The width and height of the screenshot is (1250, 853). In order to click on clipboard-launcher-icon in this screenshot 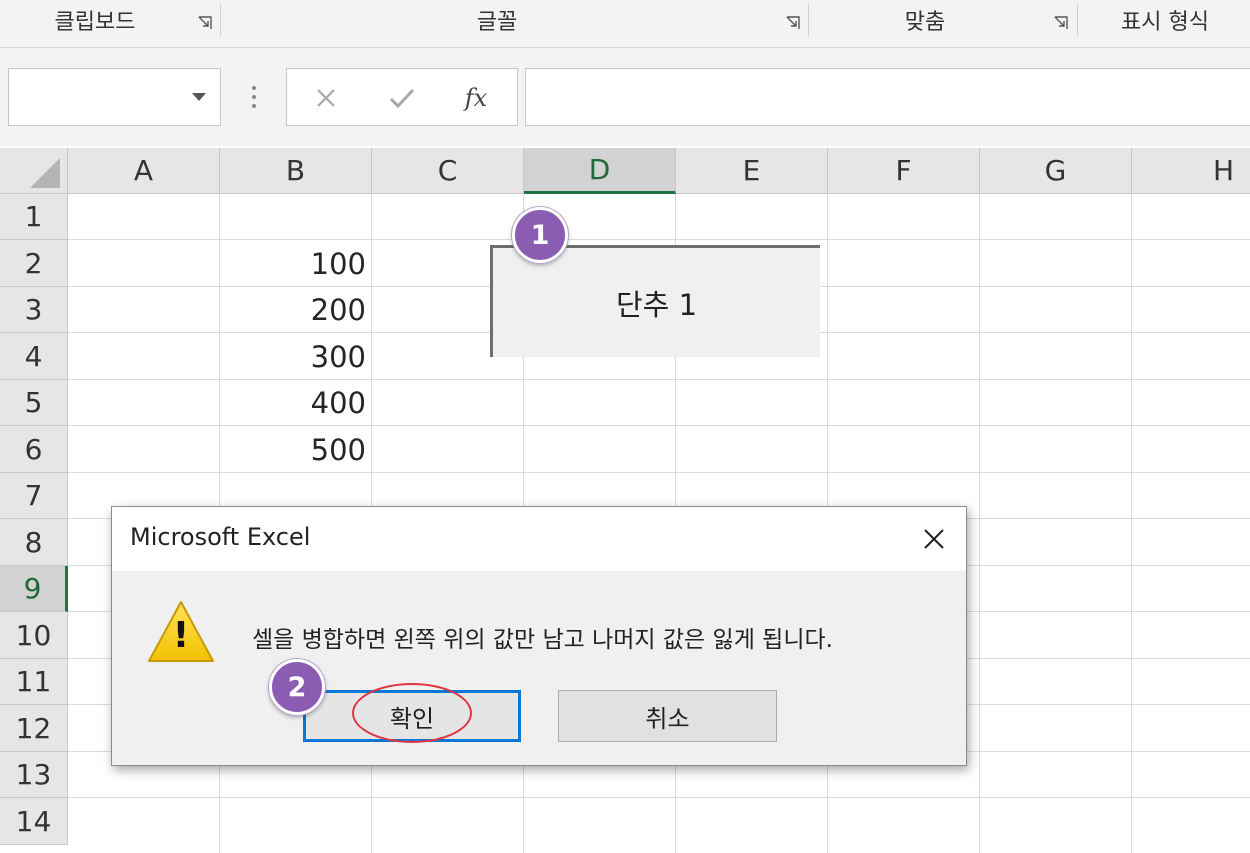, I will do `click(205, 23)`.